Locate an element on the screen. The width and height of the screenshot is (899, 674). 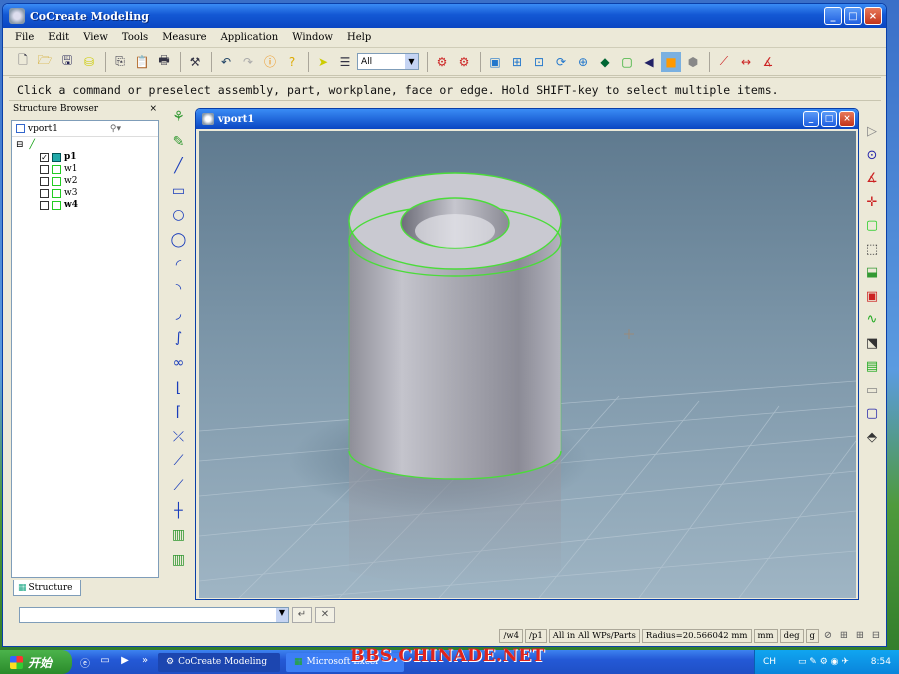
menu-file: File is located at coordinates (24, 37).